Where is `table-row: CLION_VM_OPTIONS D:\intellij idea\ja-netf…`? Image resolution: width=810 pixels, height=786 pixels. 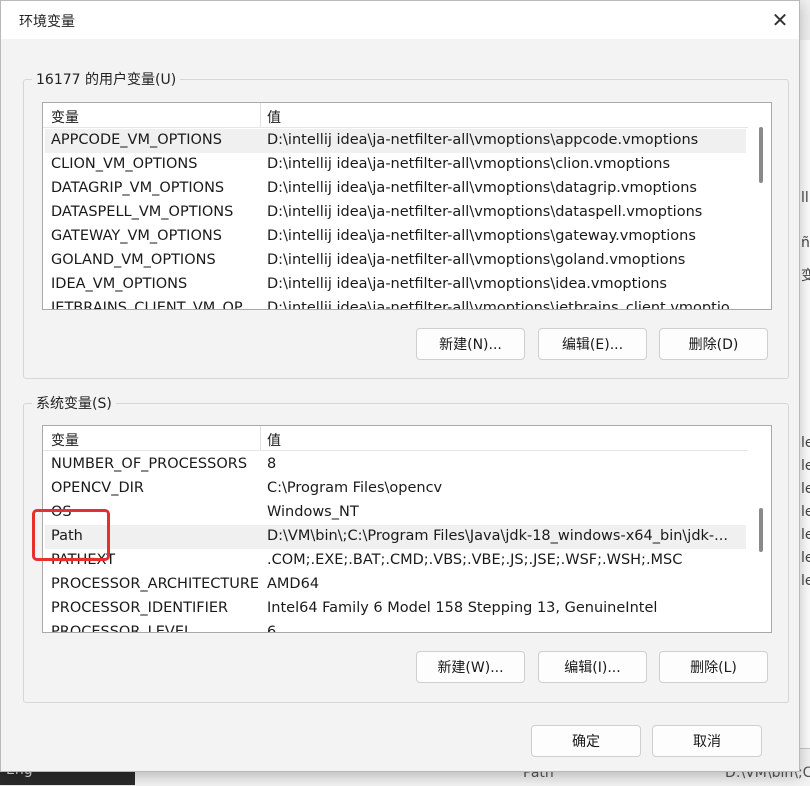 table-row: CLION_VM_OPTIONS D:\intellij idea\ja-netf… is located at coordinates (395, 165).